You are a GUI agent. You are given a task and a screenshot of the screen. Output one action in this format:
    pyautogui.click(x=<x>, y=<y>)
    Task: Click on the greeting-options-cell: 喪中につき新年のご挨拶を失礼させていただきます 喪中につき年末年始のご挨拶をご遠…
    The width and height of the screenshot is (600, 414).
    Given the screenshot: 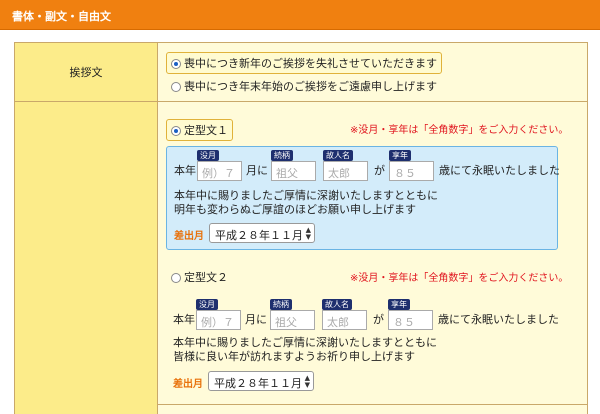 What is the action you would take?
    pyautogui.click(x=373, y=72)
    